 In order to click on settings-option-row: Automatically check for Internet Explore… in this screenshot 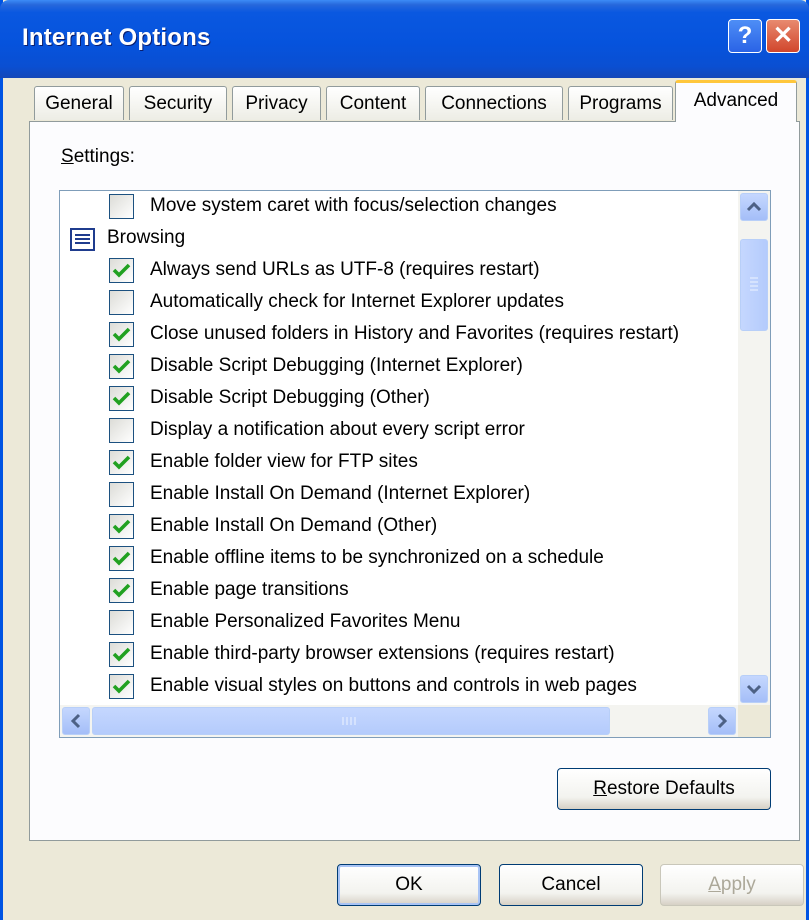, I will do `click(398, 303)`.